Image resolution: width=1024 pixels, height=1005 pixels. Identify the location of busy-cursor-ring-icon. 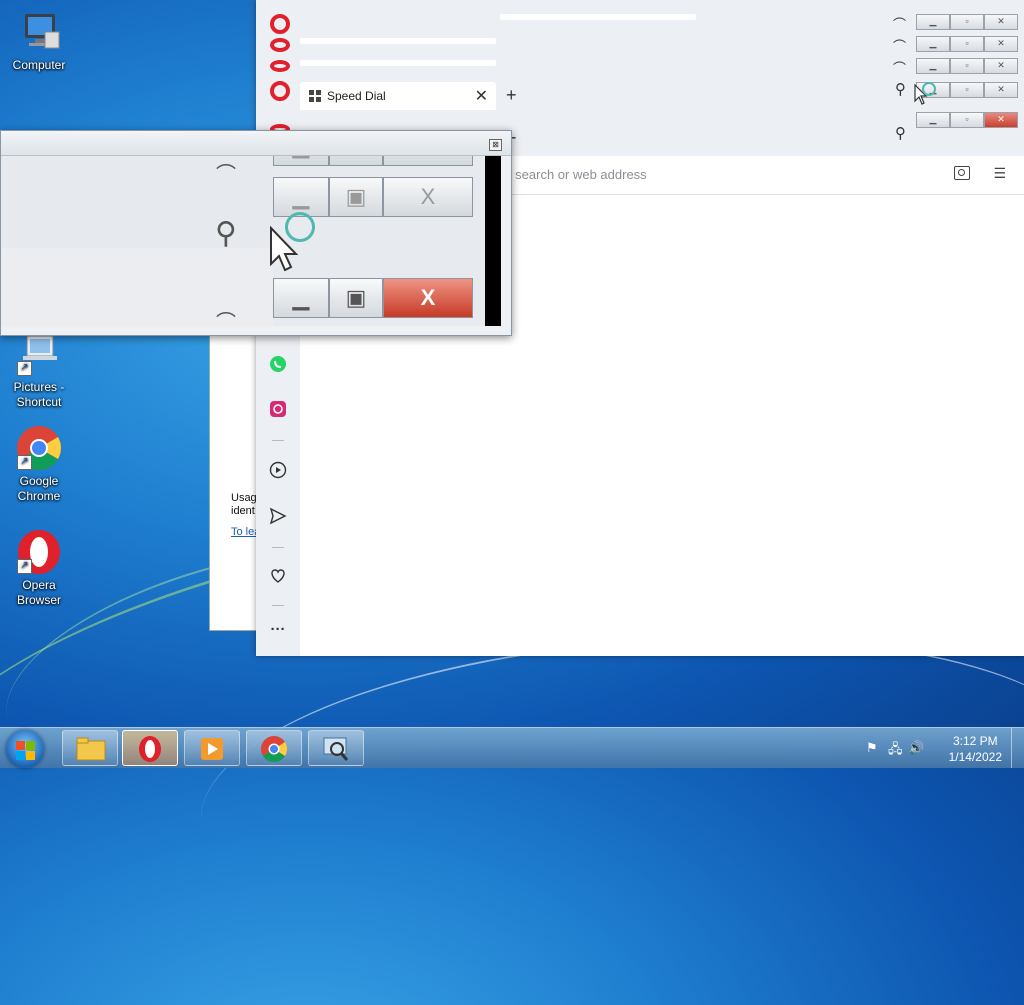
(929, 89).